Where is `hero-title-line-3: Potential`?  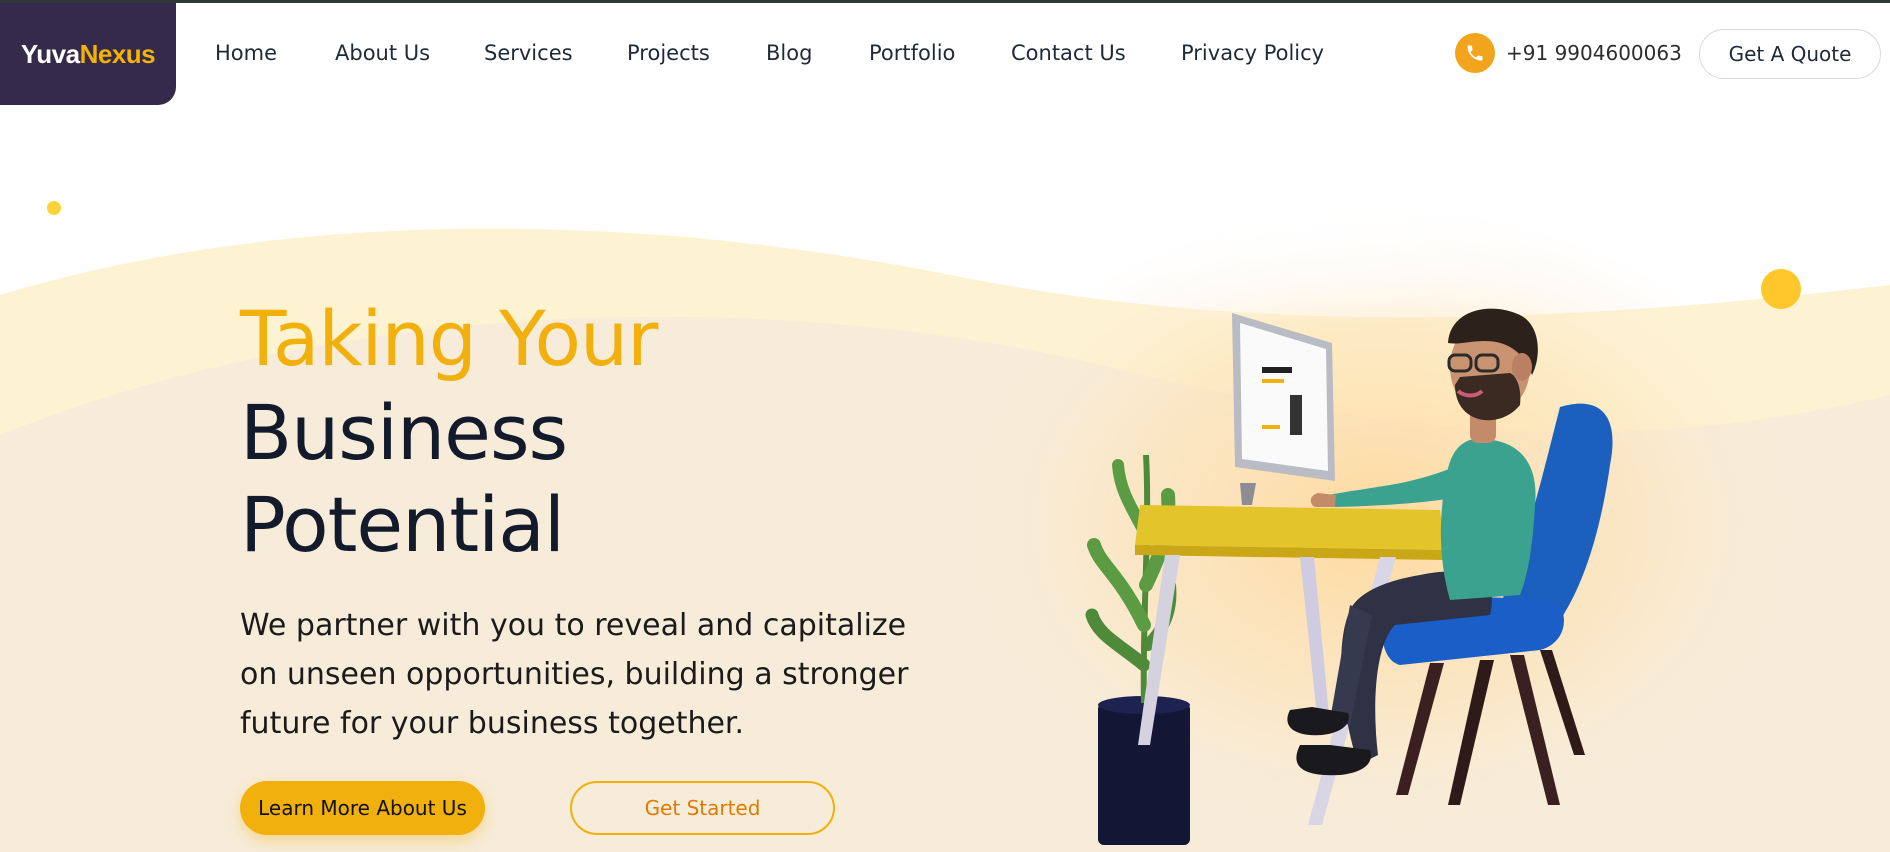
hero-title-line-3: Potential is located at coordinates (402, 524).